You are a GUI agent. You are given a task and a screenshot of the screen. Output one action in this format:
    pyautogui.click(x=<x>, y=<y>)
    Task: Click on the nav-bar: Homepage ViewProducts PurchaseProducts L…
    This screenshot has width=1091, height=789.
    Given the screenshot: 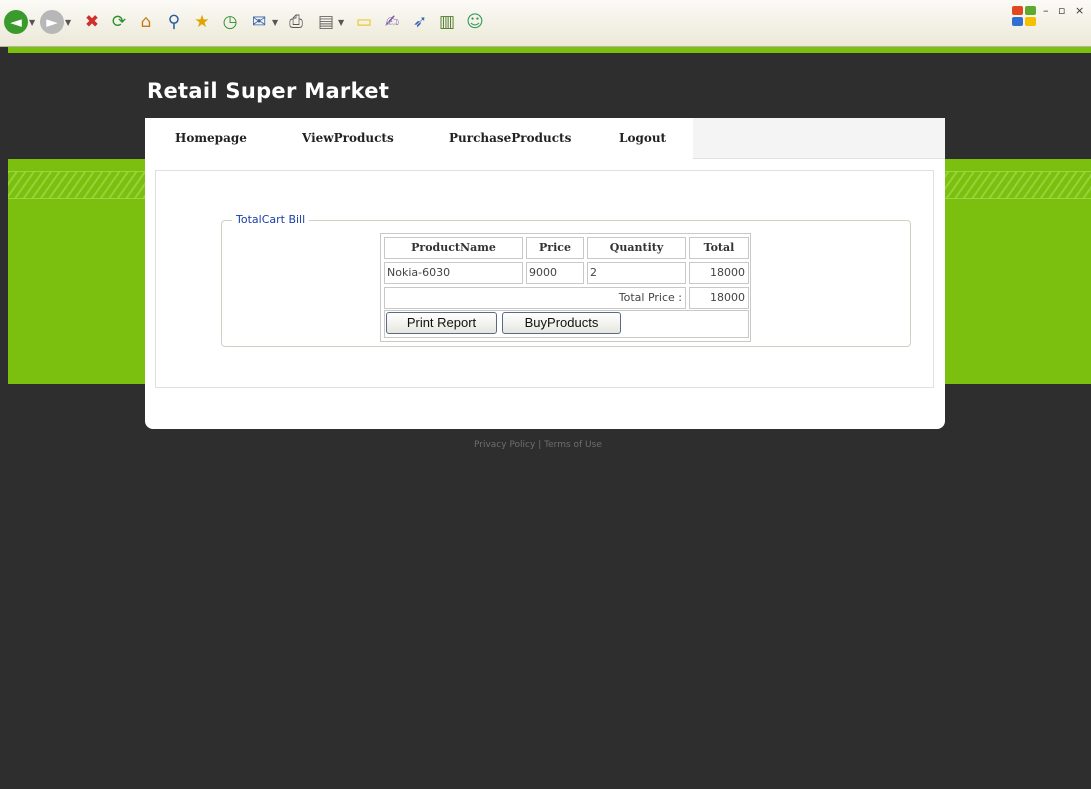 What is the action you would take?
    pyautogui.click(x=545, y=138)
    